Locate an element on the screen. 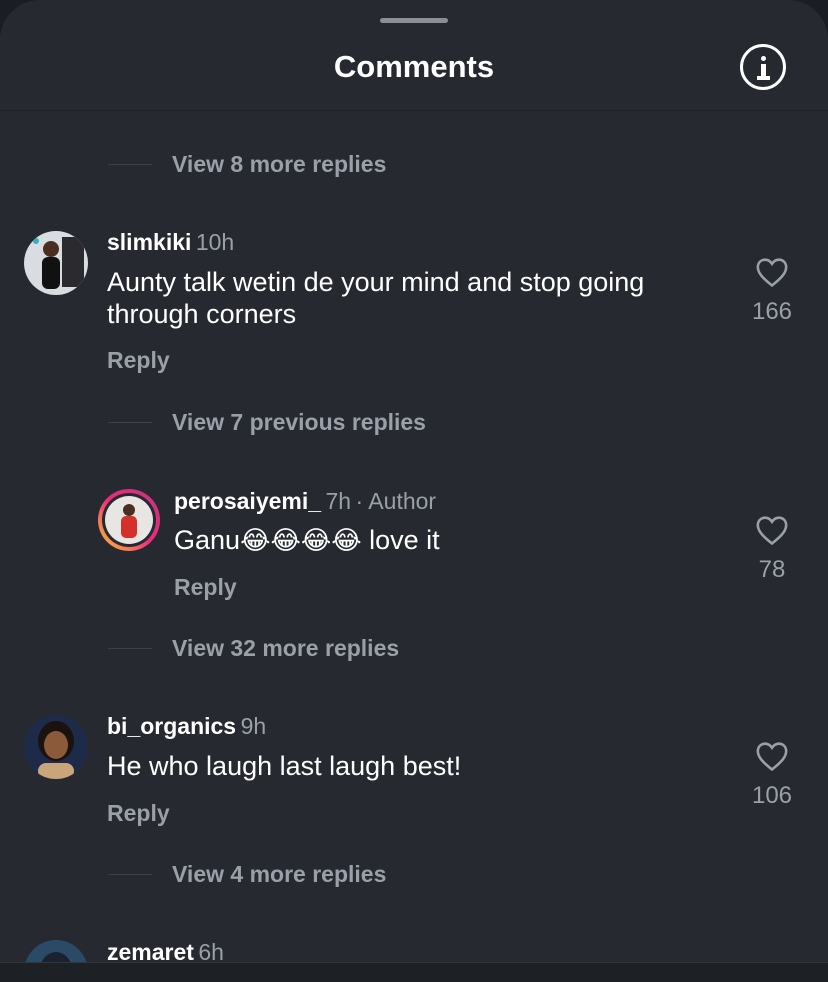  like-count: 166 is located at coordinates (772, 311).